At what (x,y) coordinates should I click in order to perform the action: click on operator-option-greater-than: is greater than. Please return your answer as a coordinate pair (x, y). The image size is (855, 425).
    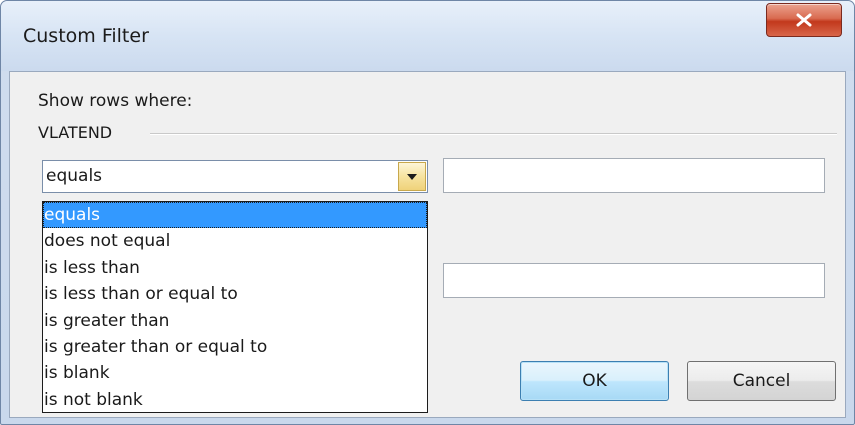
    Looking at the image, I should click on (235, 321).